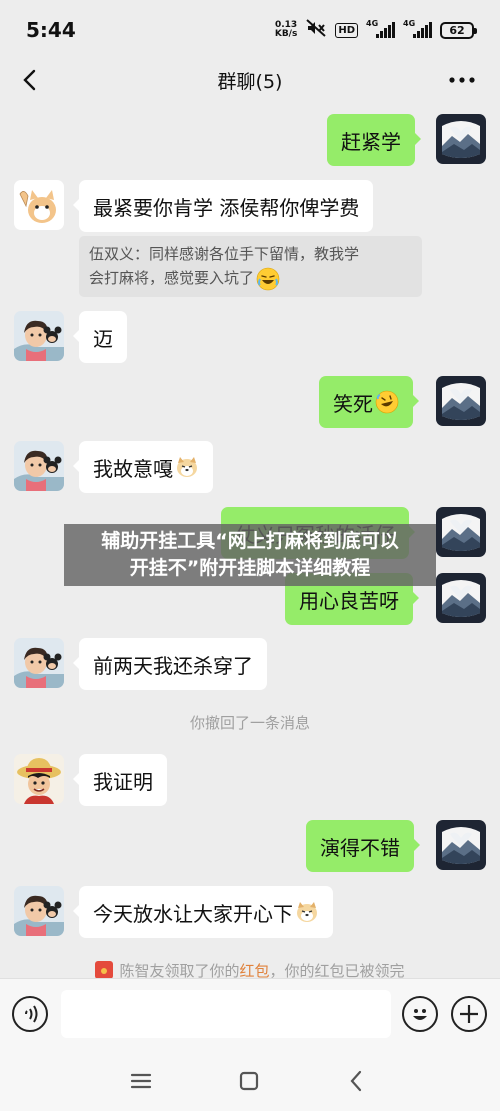 The image size is (500, 1111). I want to click on message-text: 我证明, so click(123, 781).